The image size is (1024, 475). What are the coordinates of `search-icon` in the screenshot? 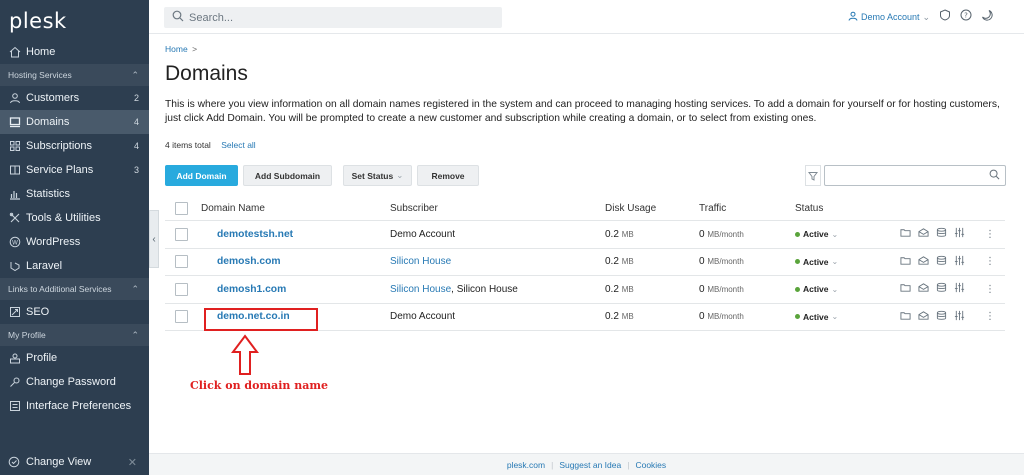 It's located at (178, 17).